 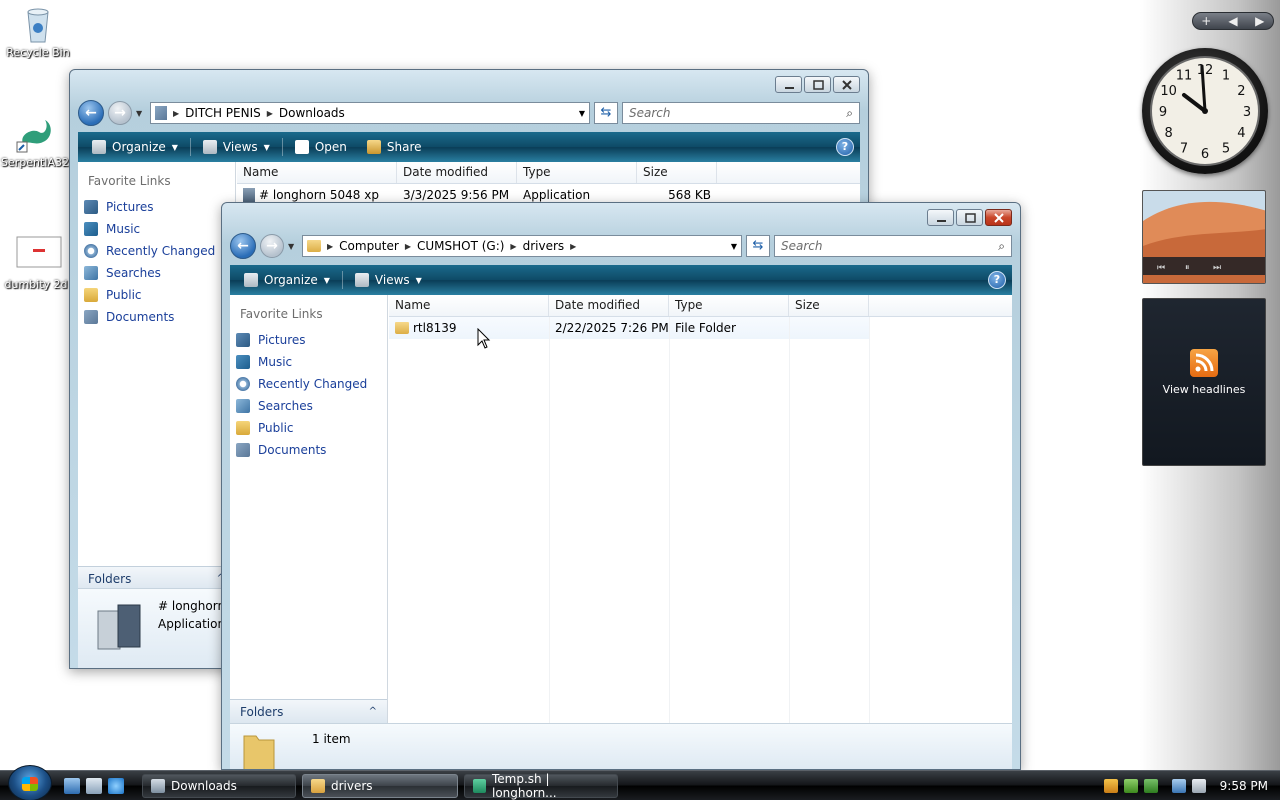 I want to click on breadcrumb-item: drivers, so click(x=544, y=246).